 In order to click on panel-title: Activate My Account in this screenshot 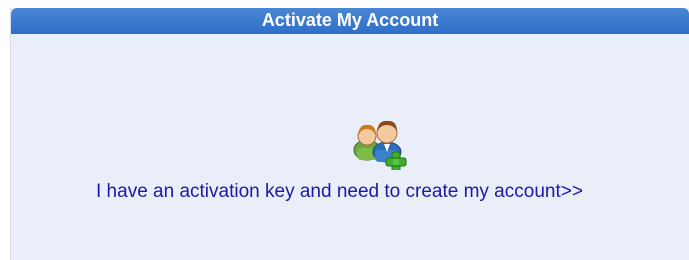, I will do `click(350, 20)`.